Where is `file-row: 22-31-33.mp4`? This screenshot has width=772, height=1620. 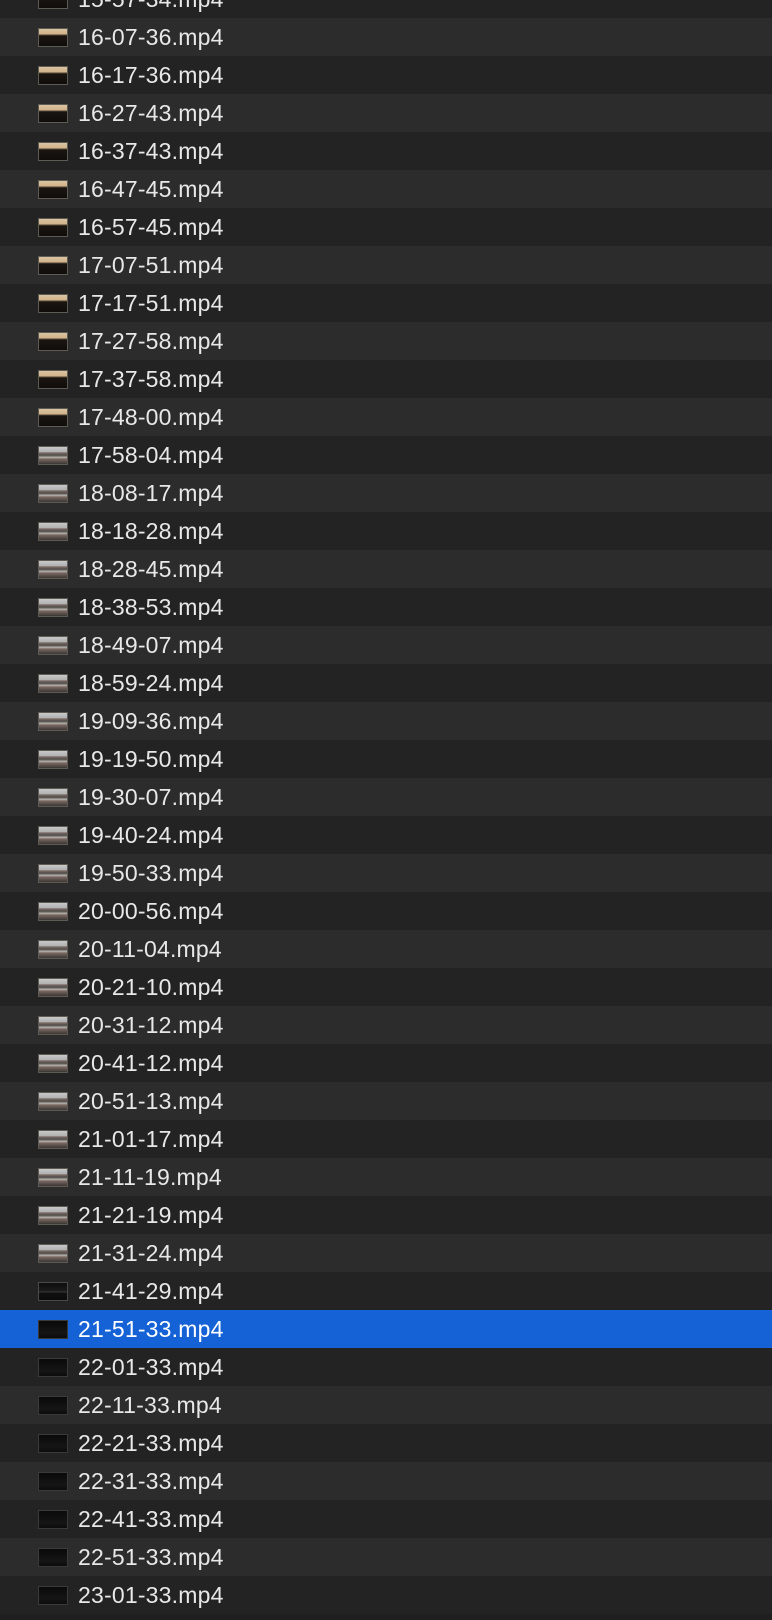
file-row: 22-31-33.mp4 is located at coordinates (386, 1481).